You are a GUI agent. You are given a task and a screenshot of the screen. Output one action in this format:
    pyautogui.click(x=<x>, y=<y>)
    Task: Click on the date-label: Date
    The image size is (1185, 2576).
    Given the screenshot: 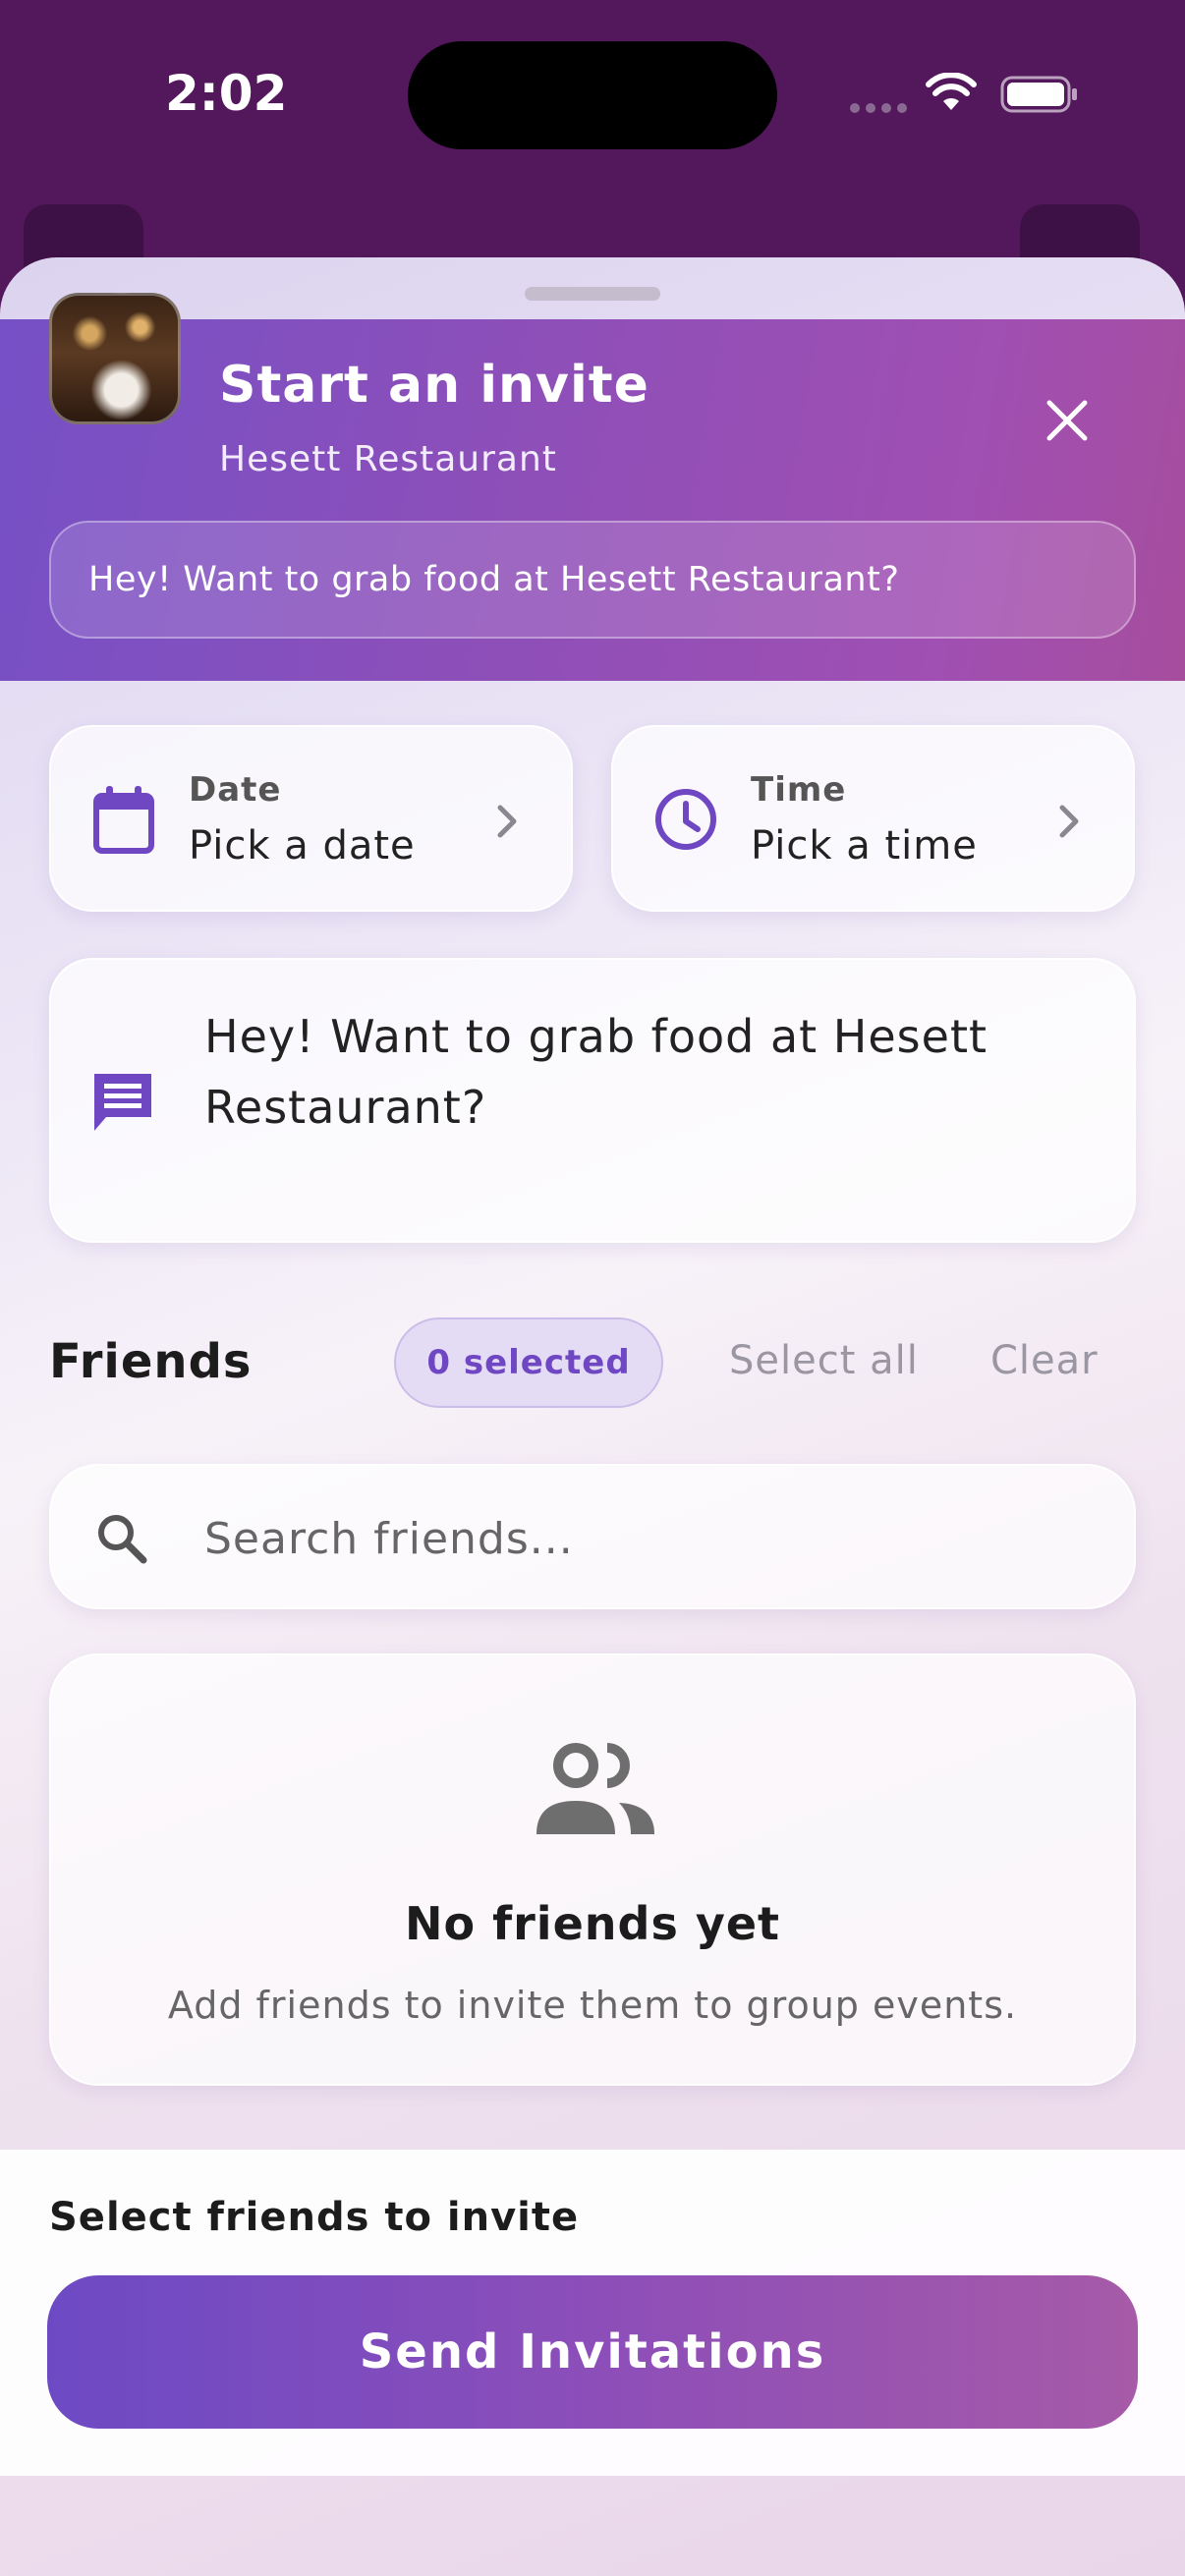 What is the action you would take?
    pyautogui.click(x=236, y=790)
    